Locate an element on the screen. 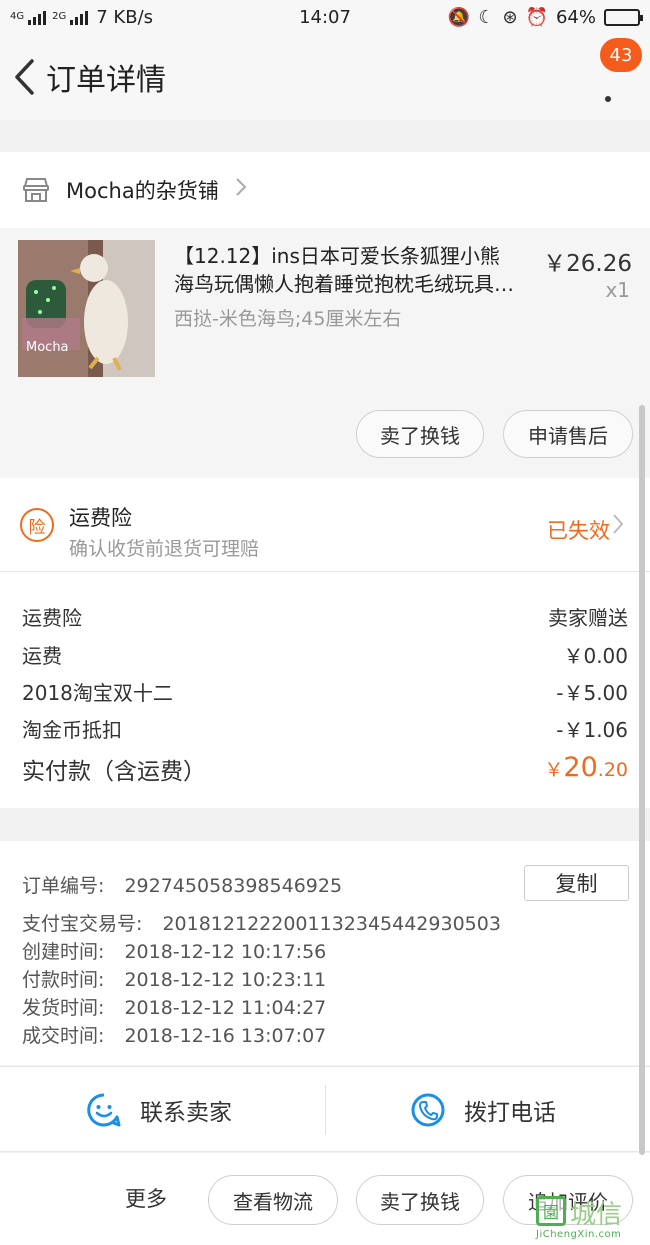  network-indicator: 4G is located at coordinates (17, 17).